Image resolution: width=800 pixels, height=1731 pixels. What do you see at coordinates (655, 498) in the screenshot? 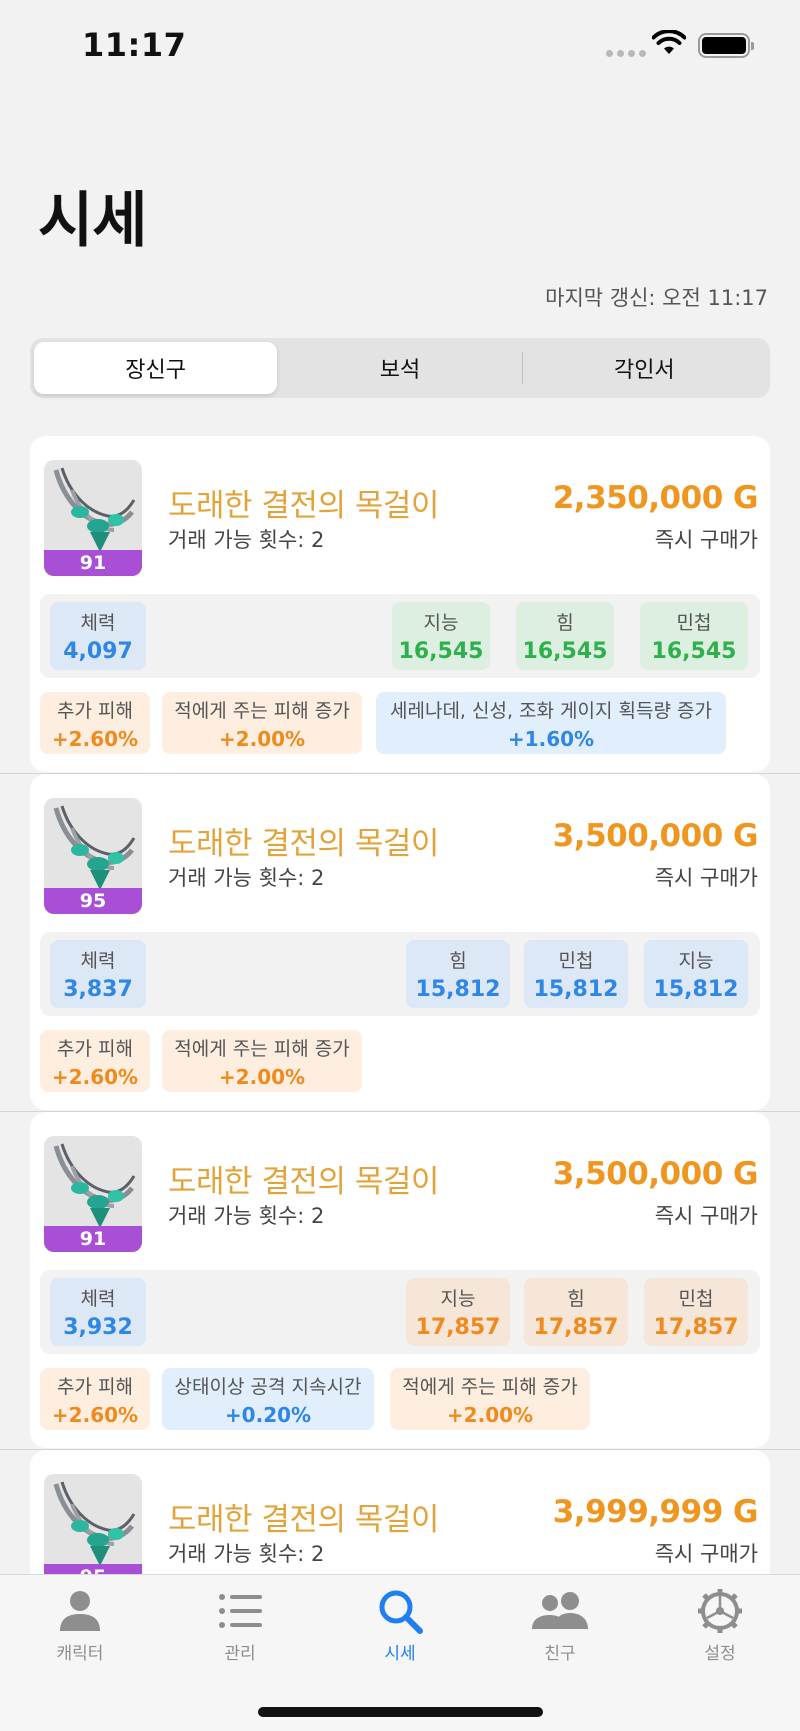
I see `item-price: 2,350,000 G` at bounding box center [655, 498].